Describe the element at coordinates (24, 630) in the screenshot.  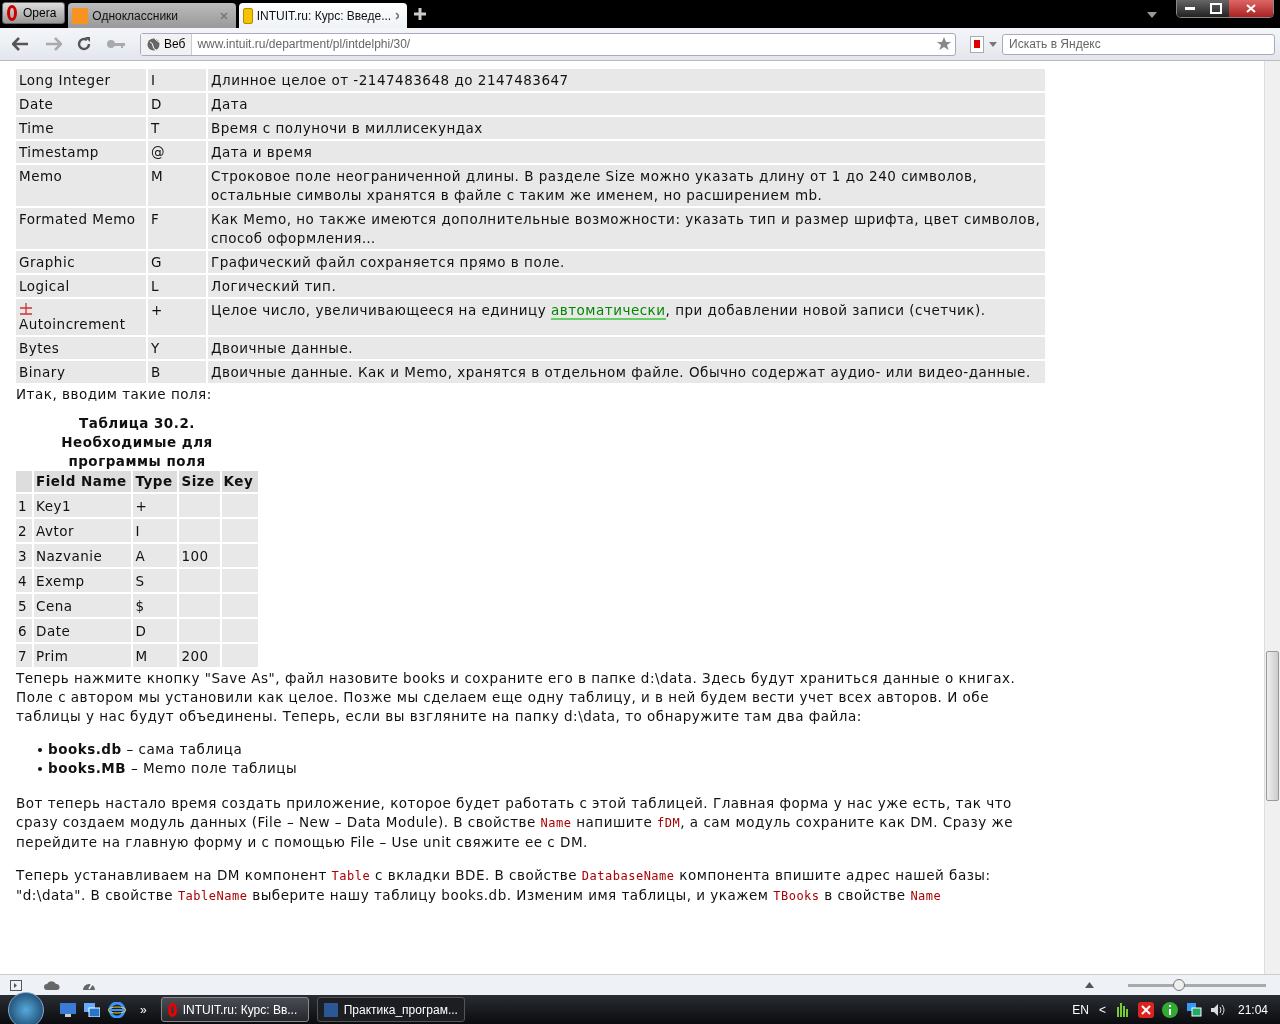
I see `table-cell: 6` at that location.